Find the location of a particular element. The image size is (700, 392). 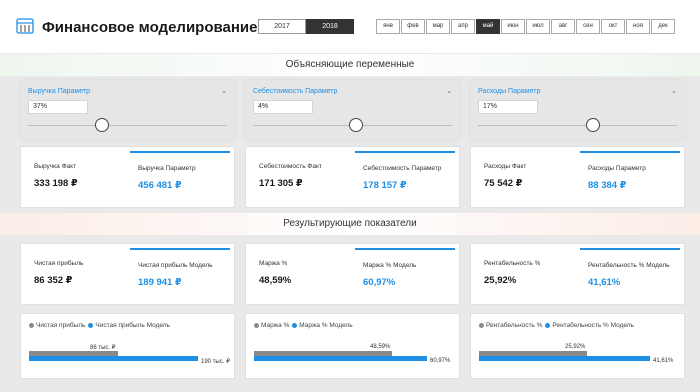

kpi-label: Расходы Параметр is located at coordinates (617, 168).